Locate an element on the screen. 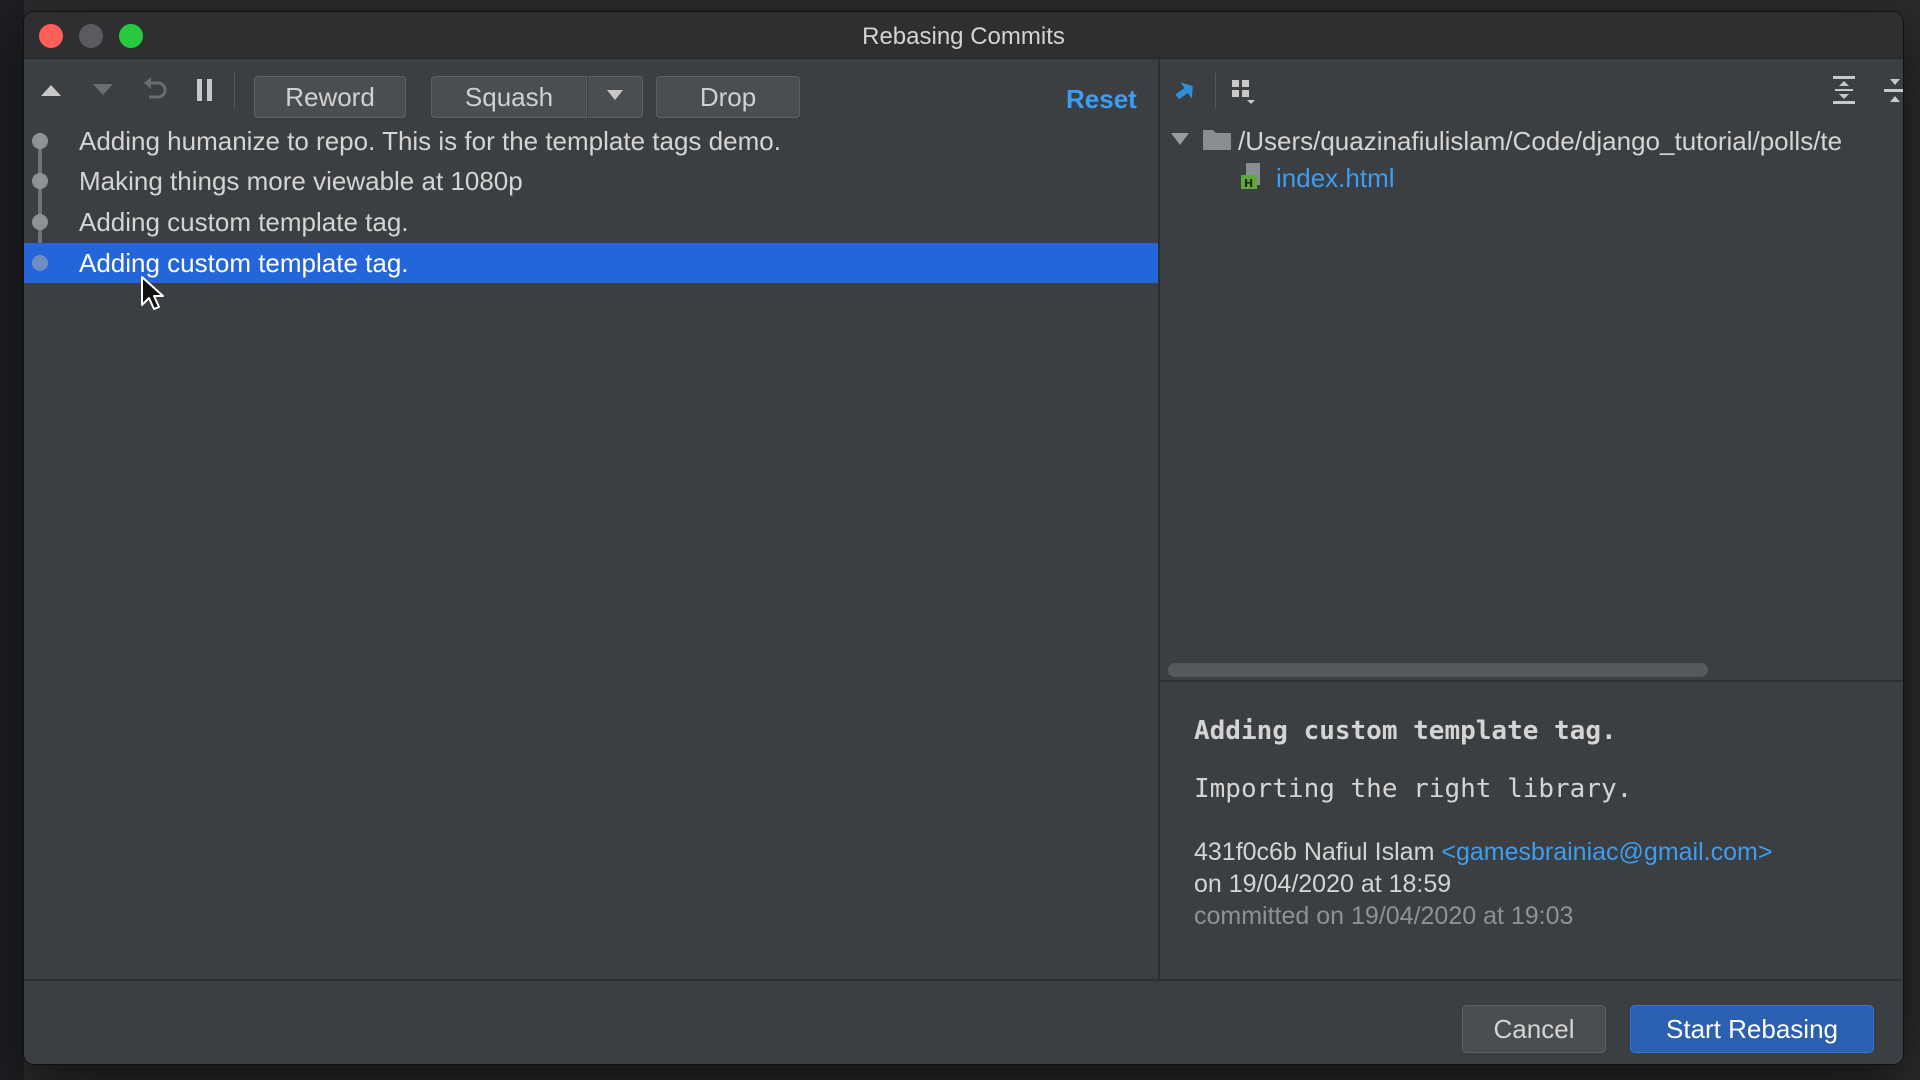 The height and width of the screenshot is (1080, 1920). tree-file-row: H index.html is located at coordinates (1317, 178).